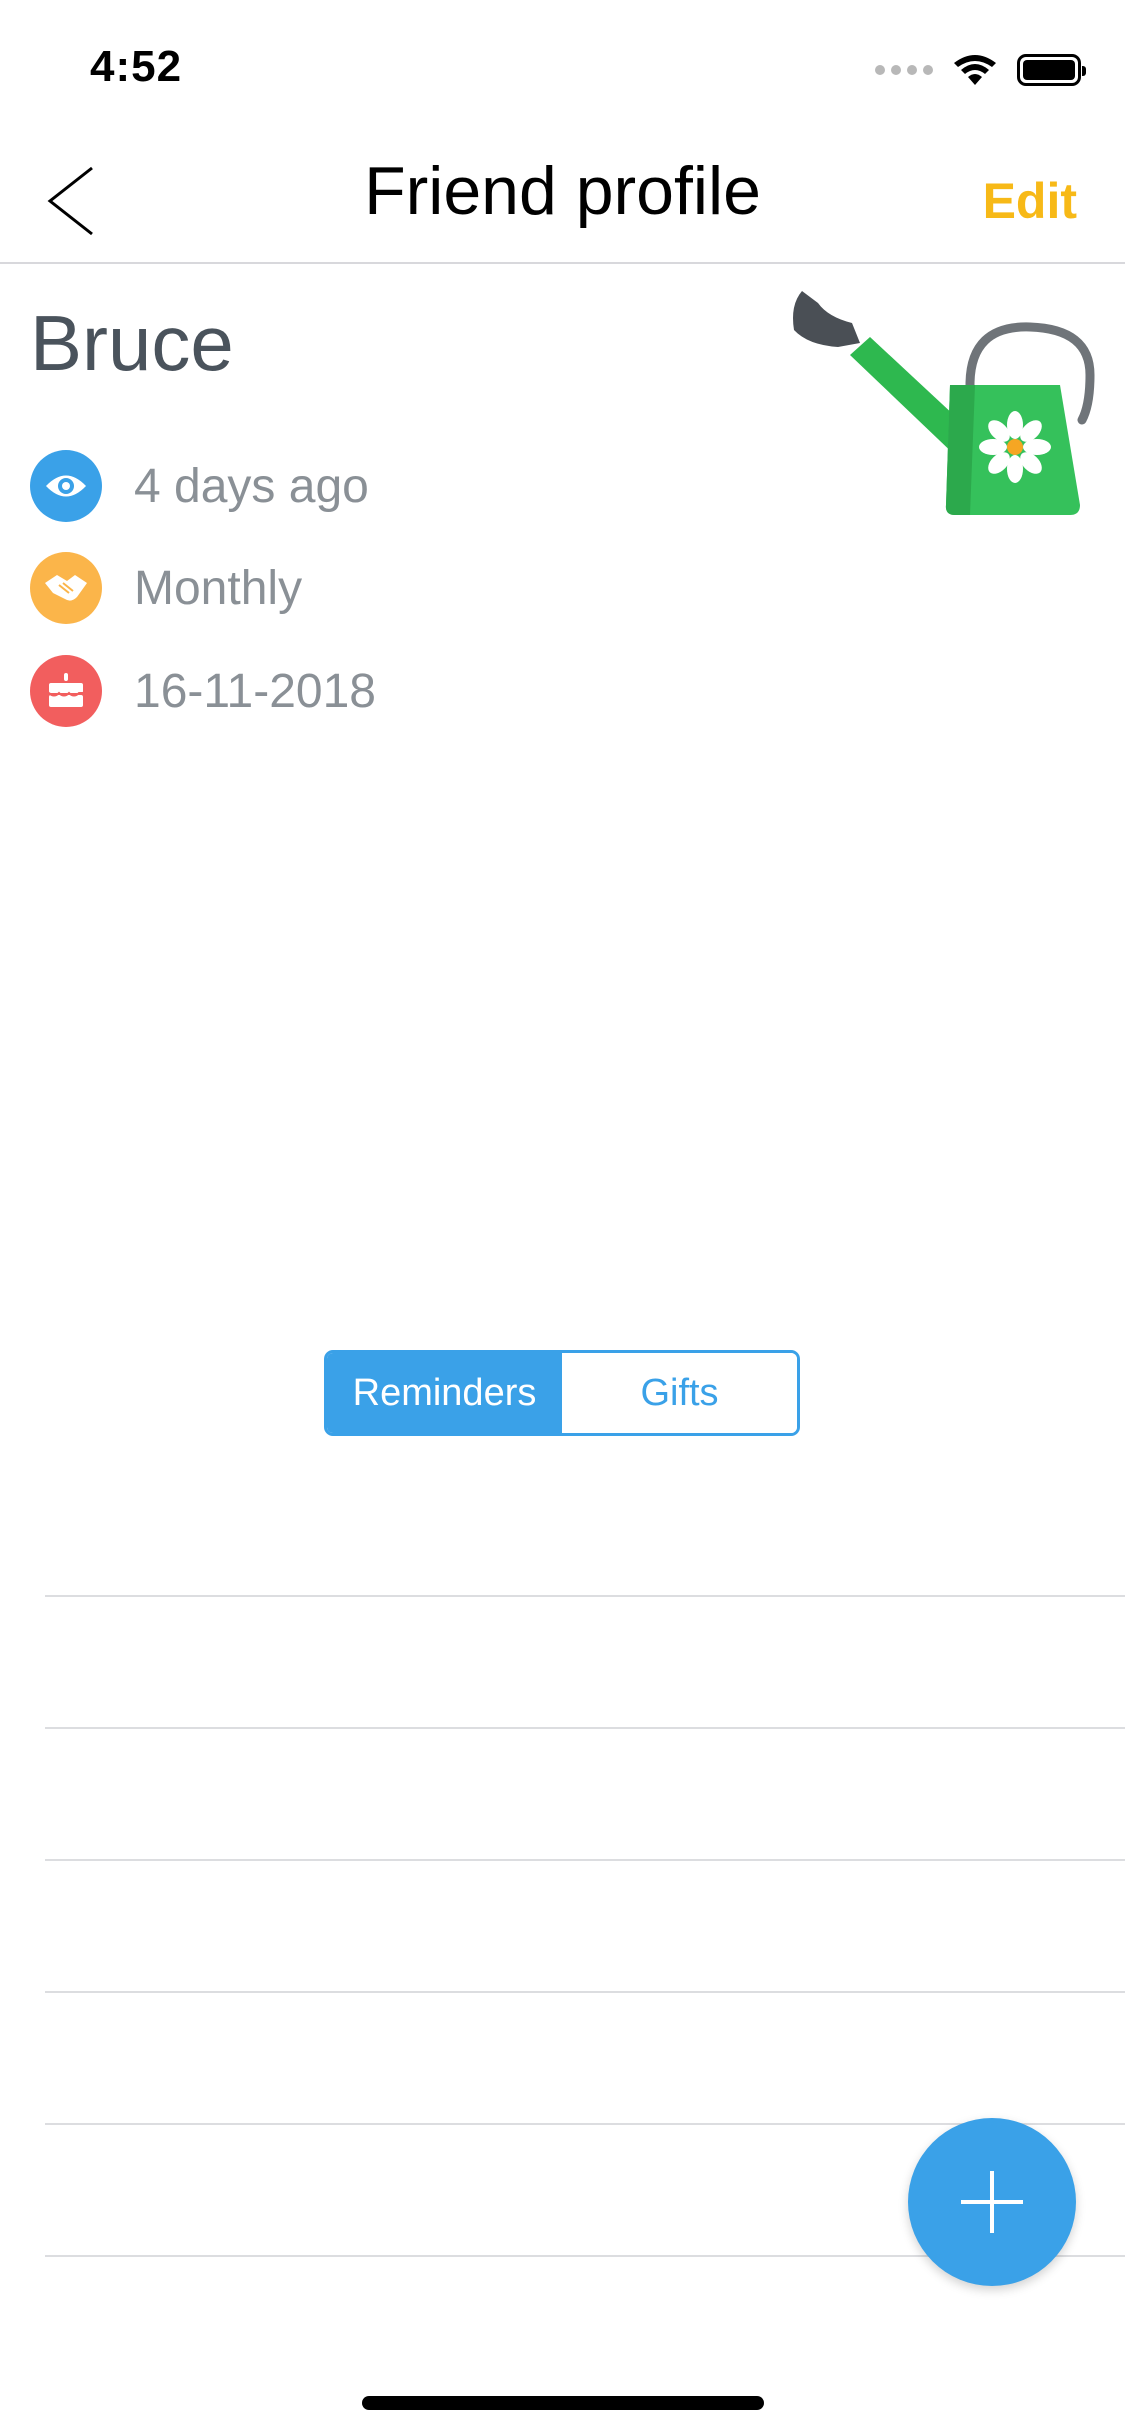 This screenshot has height=2436, width=1125. I want to click on cake-icon, so click(66, 691).